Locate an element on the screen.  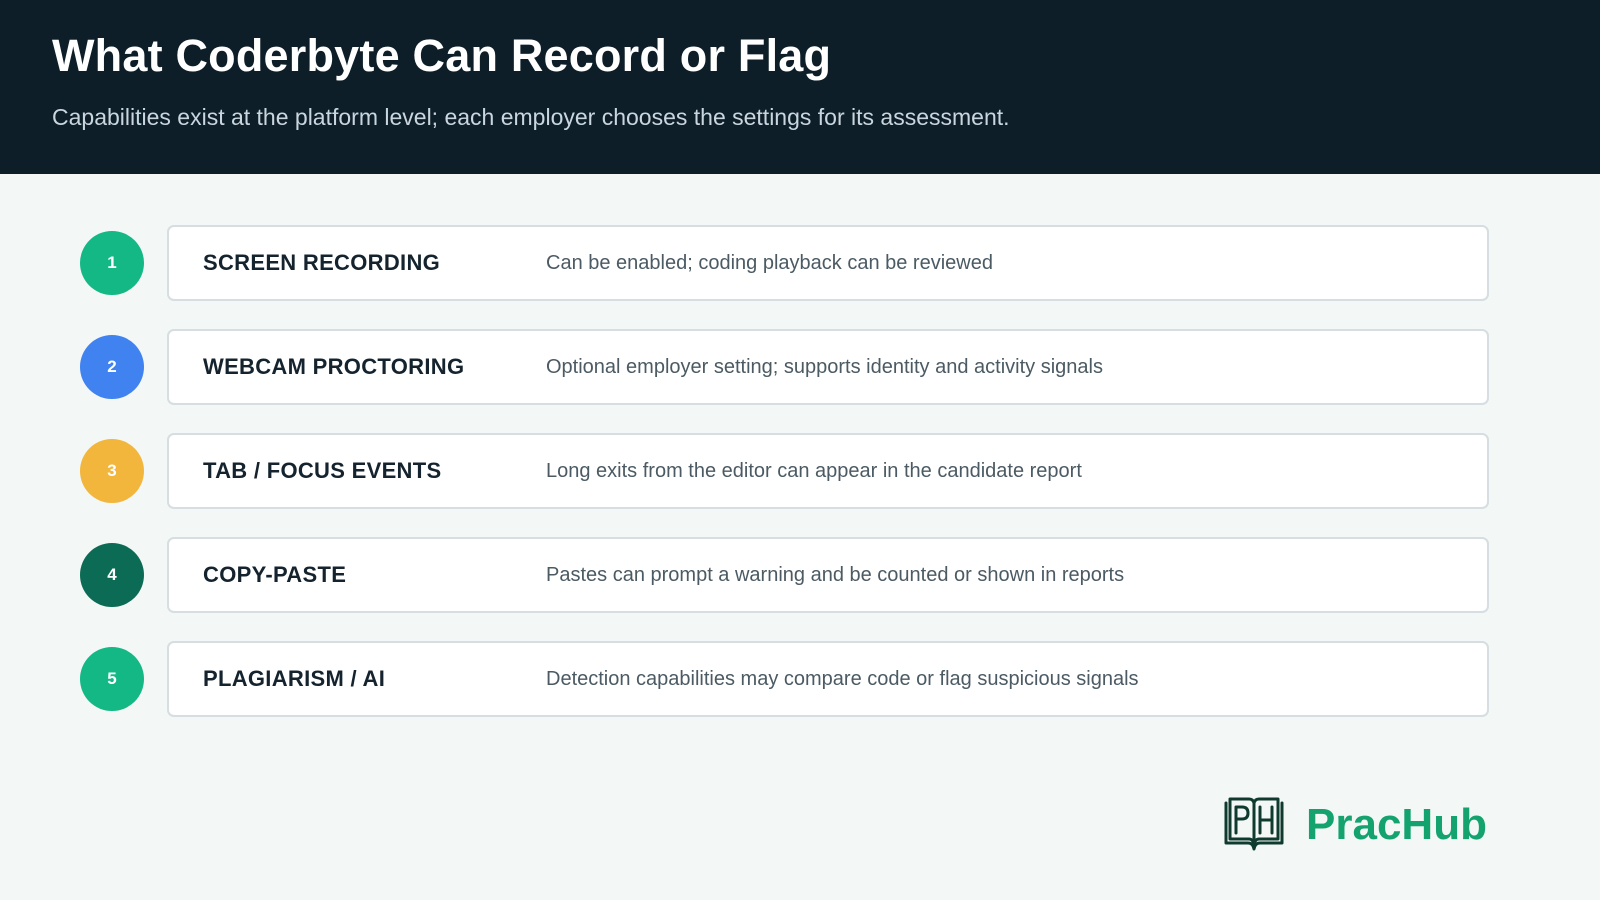
number-badge: 4 is located at coordinates (112, 575).